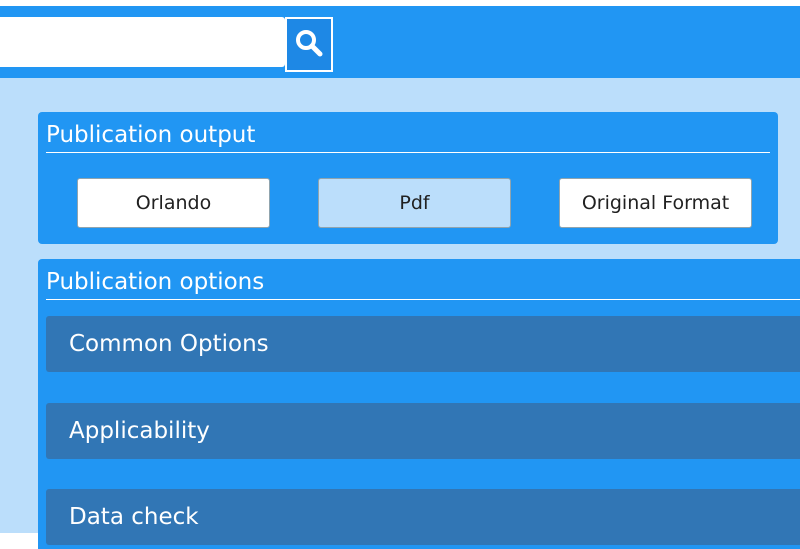 Image resolution: width=800 pixels, height=549 pixels. Describe the element at coordinates (134, 517) in the screenshot. I see `section-label: Data check` at that location.